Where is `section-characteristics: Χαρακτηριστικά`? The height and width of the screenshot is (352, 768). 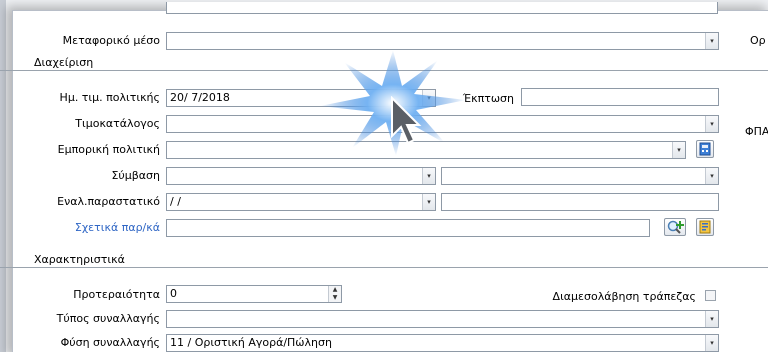 section-characteristics: Χαρακτηριστικά is located at coordinates (384, 260).